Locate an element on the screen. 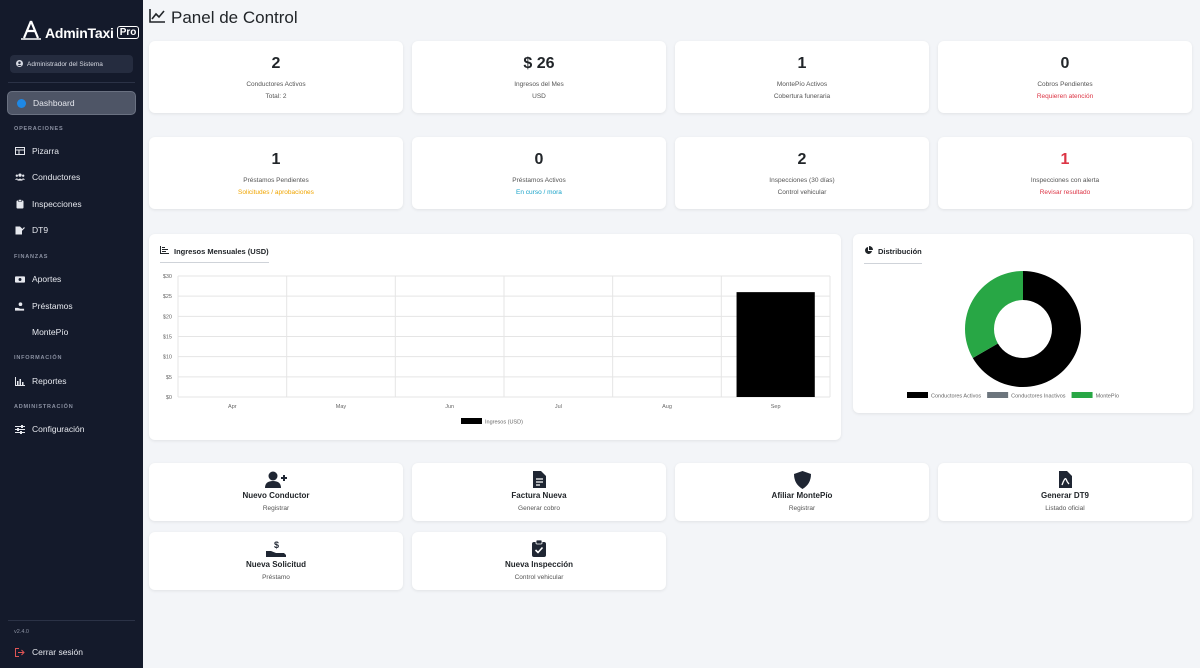 This screenshot has height=668, width=1200. x-tick-label: Jun is located at coordinates (449, 407).